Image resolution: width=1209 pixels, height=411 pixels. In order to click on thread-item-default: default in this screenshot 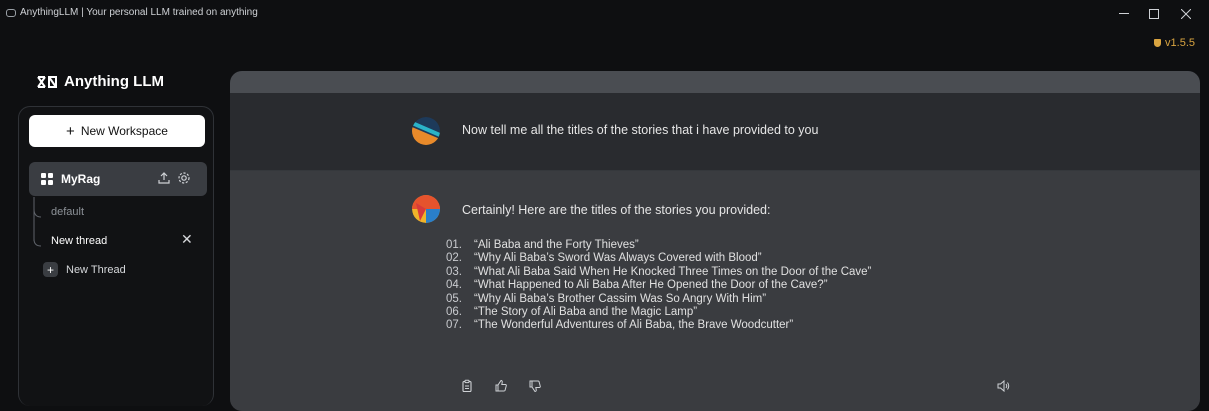, I will do `click(67, 212)`.